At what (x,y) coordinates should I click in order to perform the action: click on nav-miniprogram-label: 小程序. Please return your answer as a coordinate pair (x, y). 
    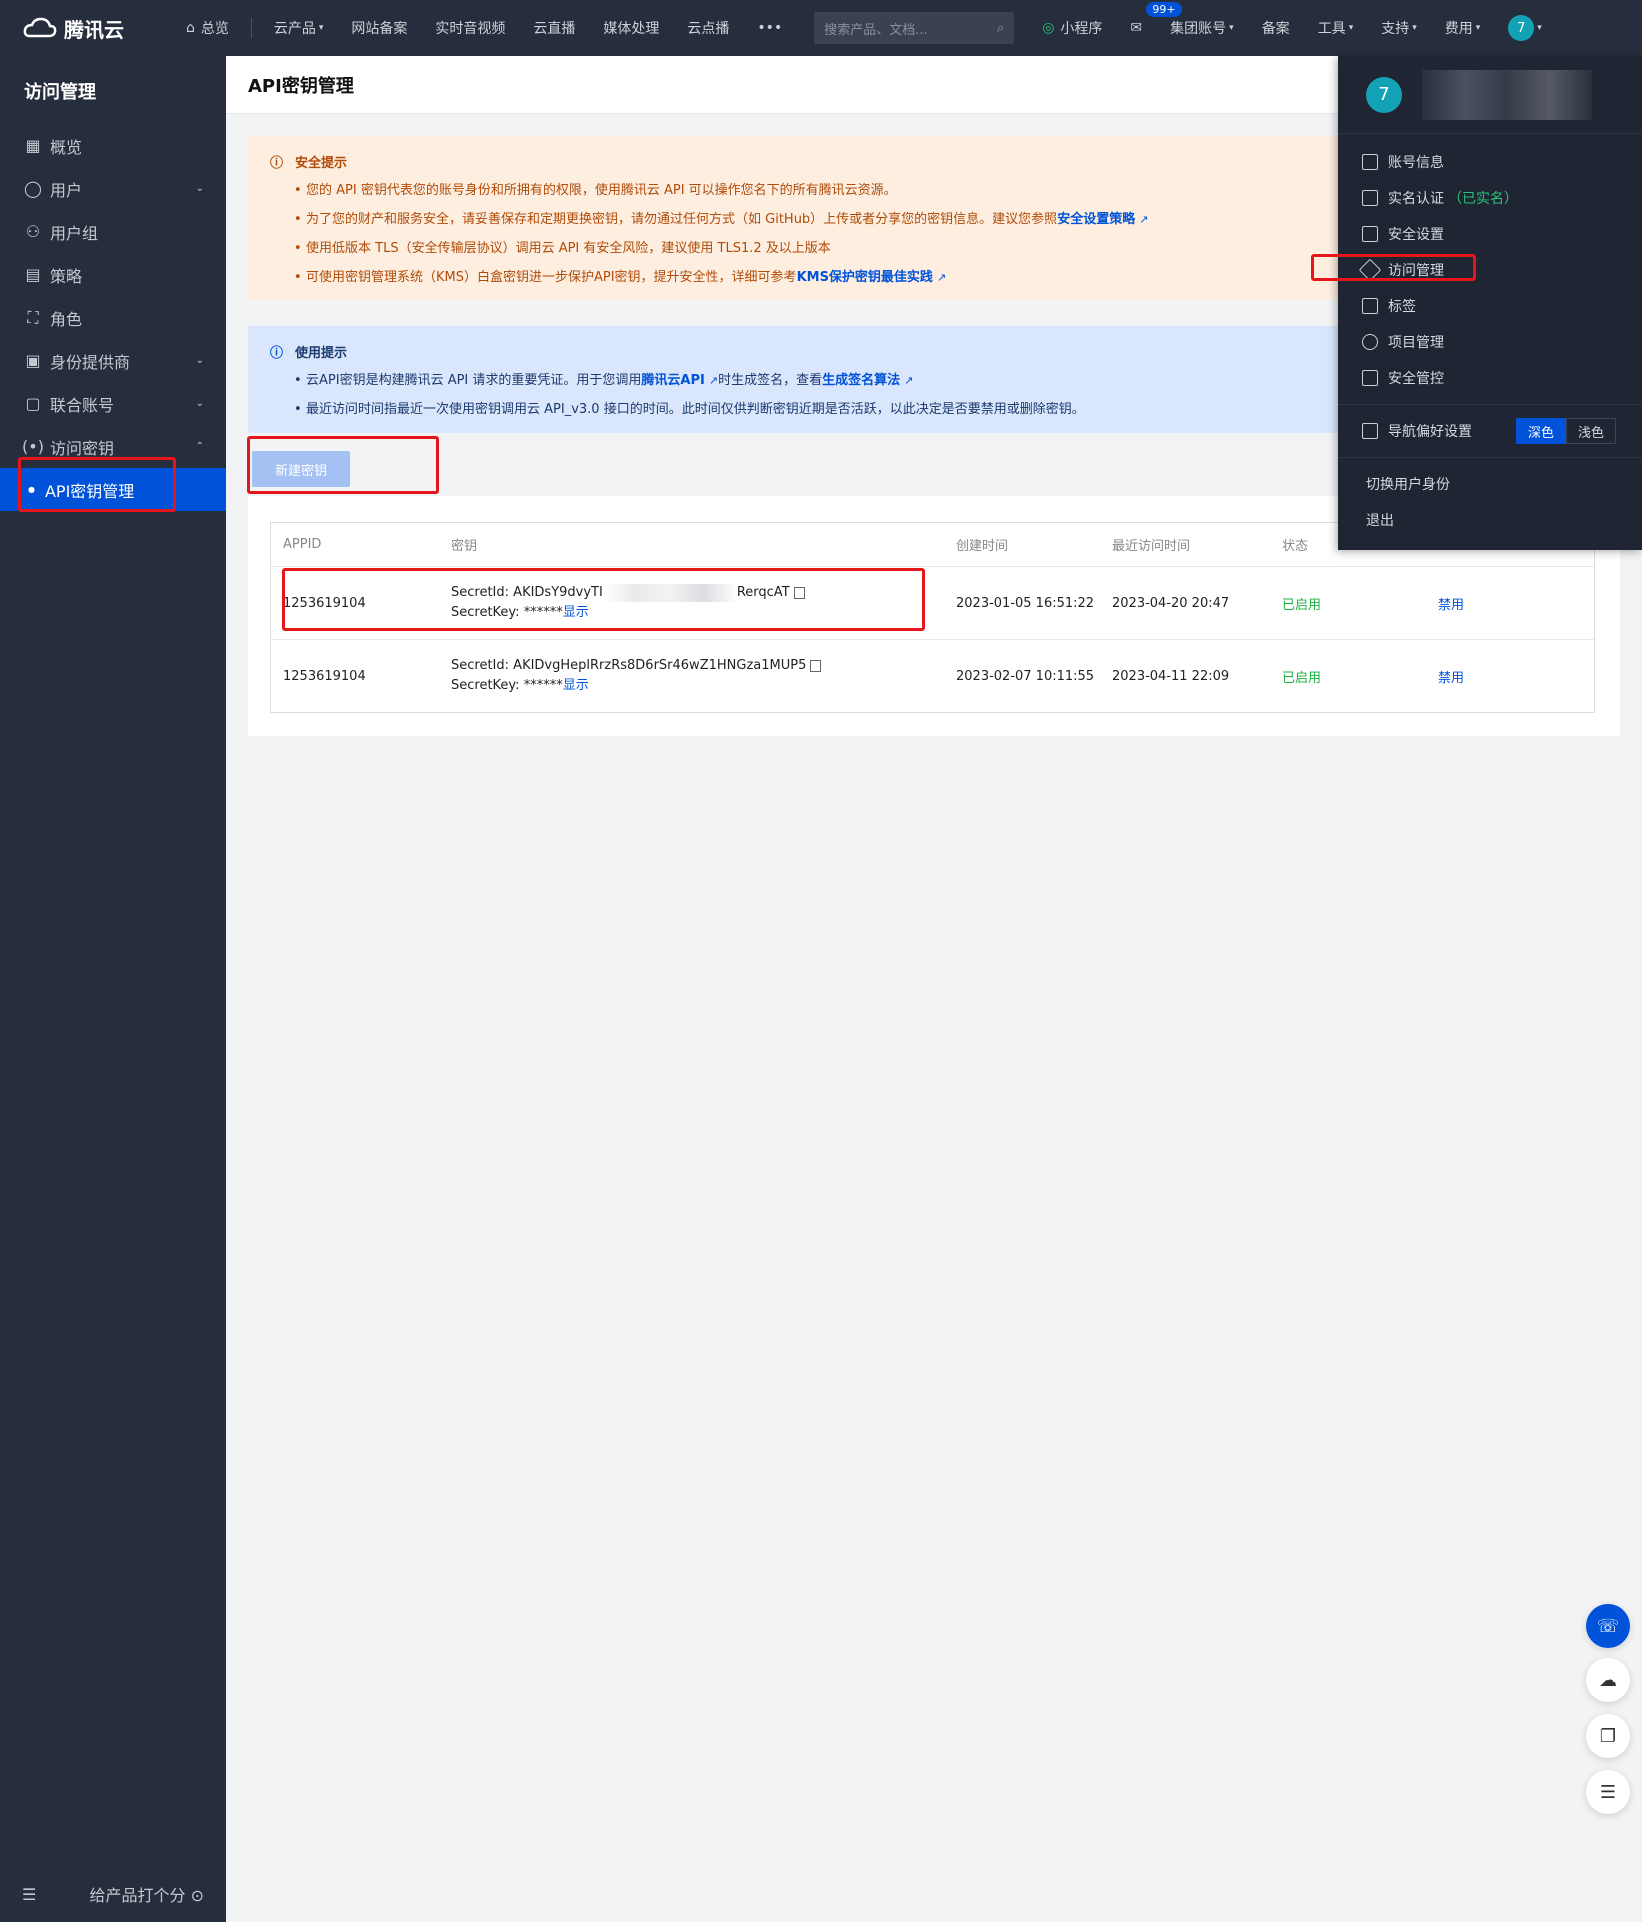
    Looking at the image, I should click on (1081, 29).